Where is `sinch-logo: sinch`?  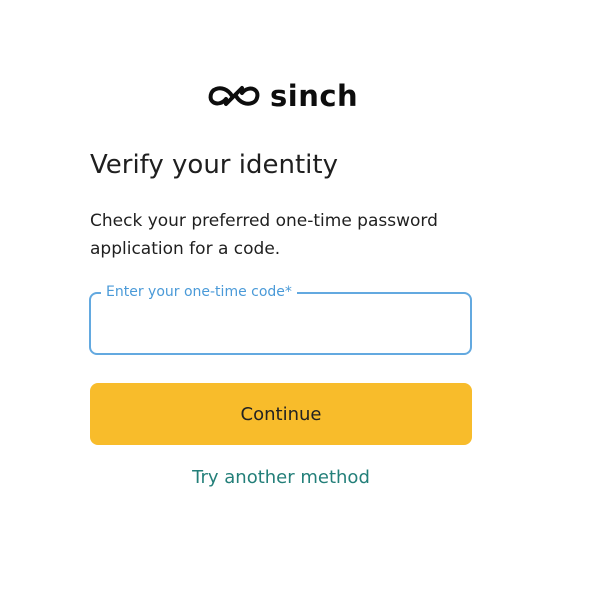 sinch-logo: sinch is located at coordinates (282, 96).